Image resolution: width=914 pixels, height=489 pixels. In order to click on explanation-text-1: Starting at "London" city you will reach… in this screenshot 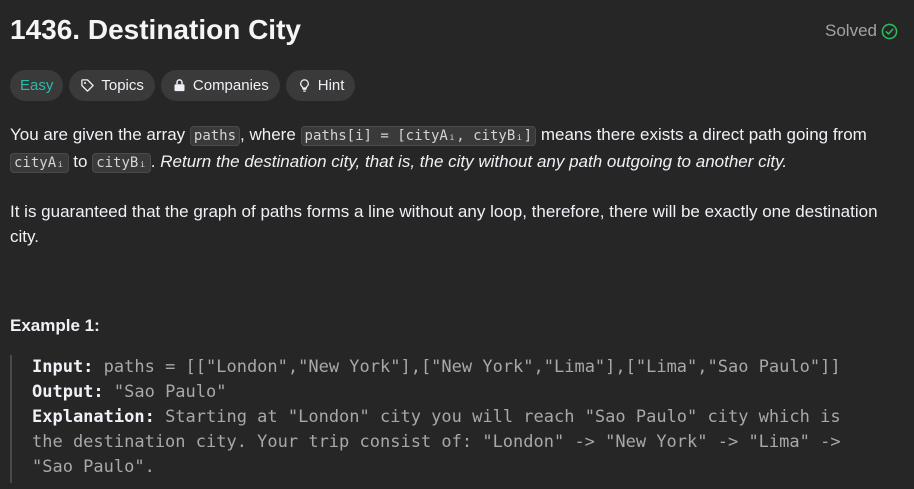, I will do `click(497, 417)`.